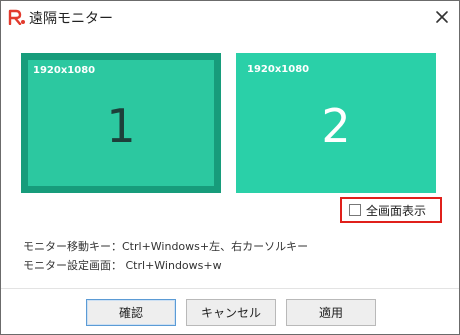 This screenshot has height=335, width=460. I want to click on footer-divider, so click(230, 288).